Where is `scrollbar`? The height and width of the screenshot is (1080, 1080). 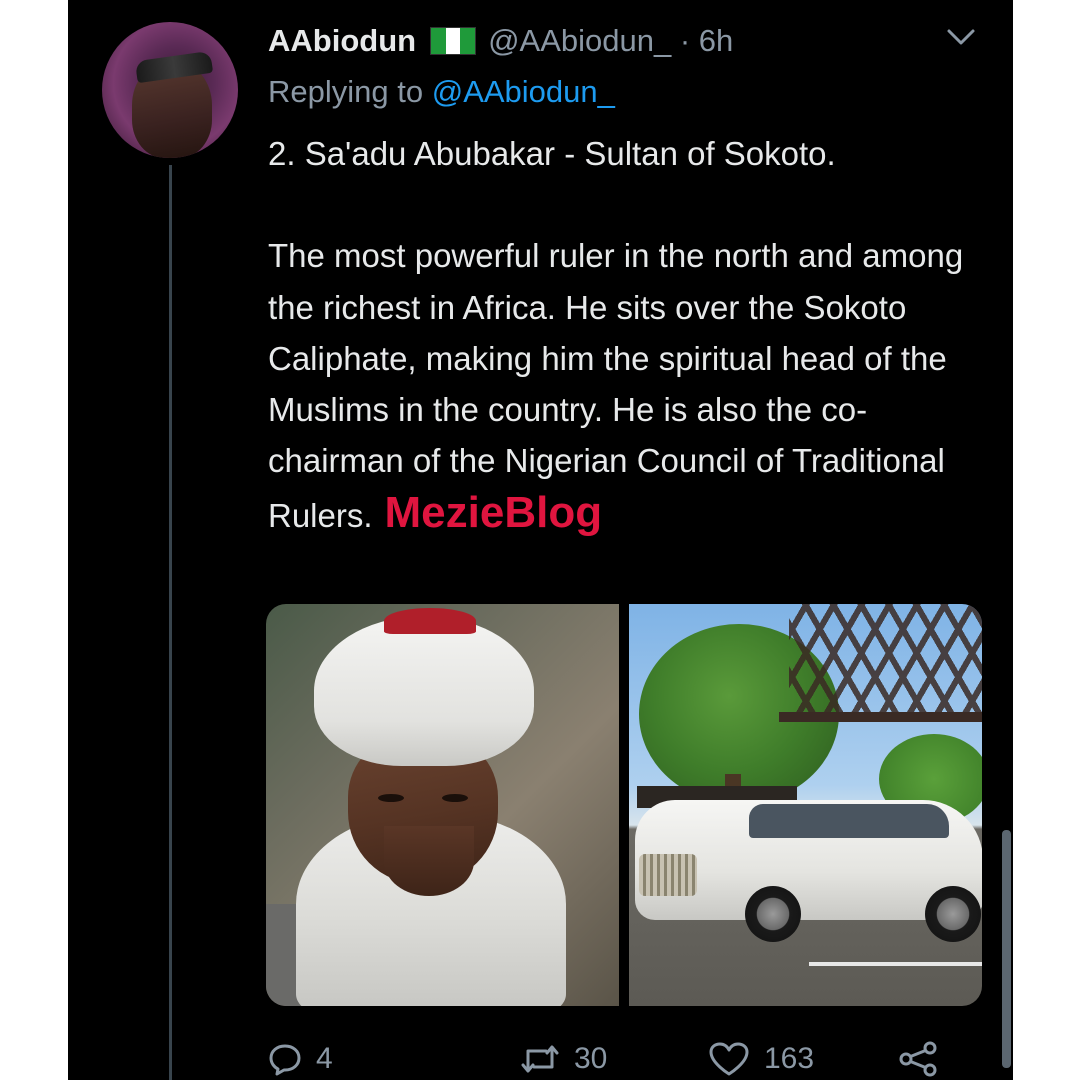 scrollbar is located at coordinates (1006, 949).